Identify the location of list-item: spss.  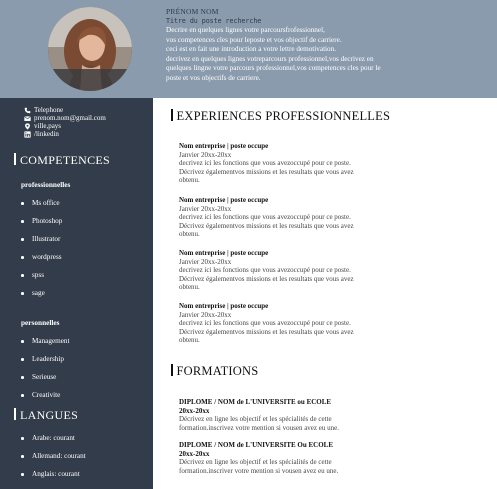
(41, 279).